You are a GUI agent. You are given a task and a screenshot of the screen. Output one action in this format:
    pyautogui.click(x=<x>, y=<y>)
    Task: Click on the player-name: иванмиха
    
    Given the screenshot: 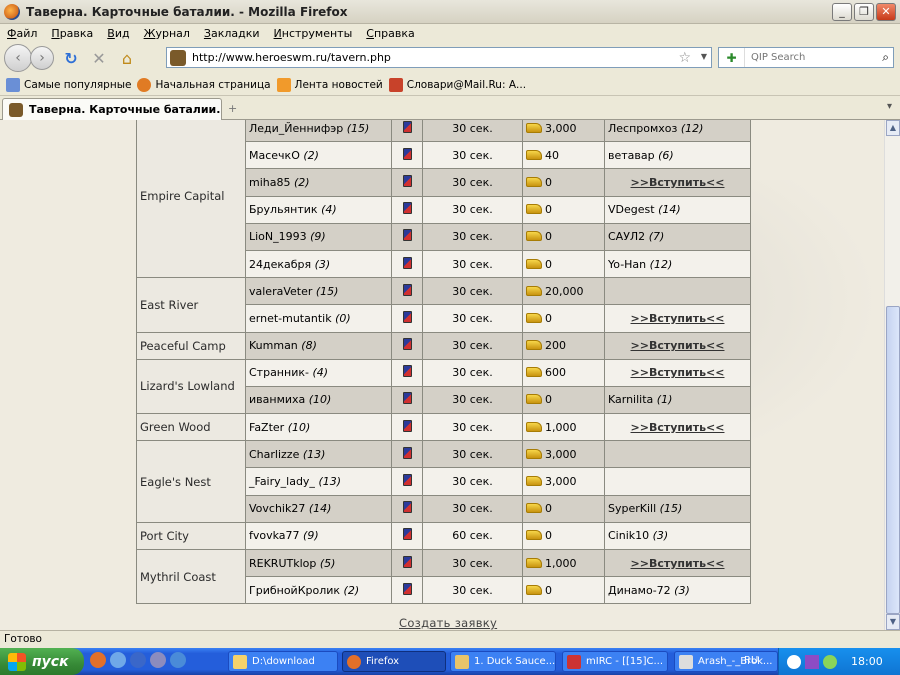 What is the action you would take?
    pyautogui.click(x=277, y=399)
    